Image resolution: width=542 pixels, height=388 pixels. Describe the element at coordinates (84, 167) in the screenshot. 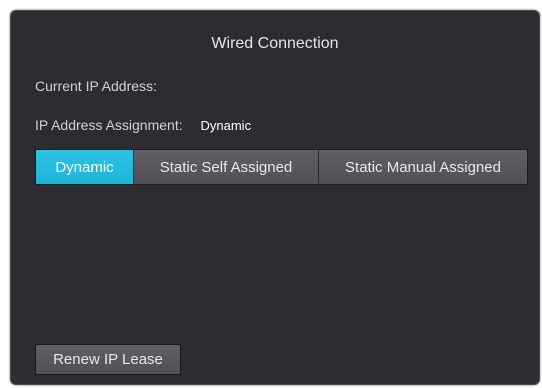

I see `dynamic-mode-button: Dynamic` at that location.